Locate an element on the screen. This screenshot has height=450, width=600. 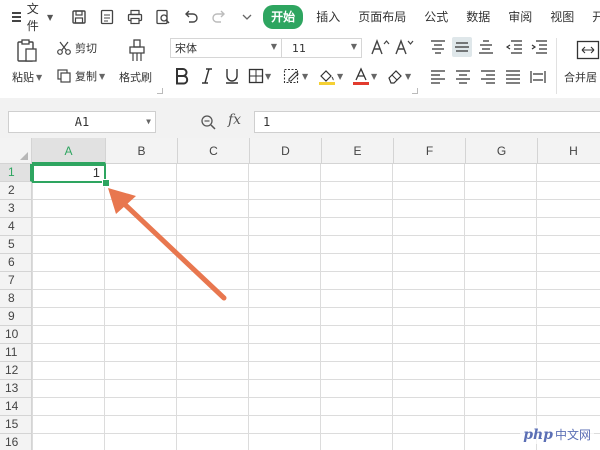
tab-page-layout: 页面布局 is located at coordinates (382, 17).